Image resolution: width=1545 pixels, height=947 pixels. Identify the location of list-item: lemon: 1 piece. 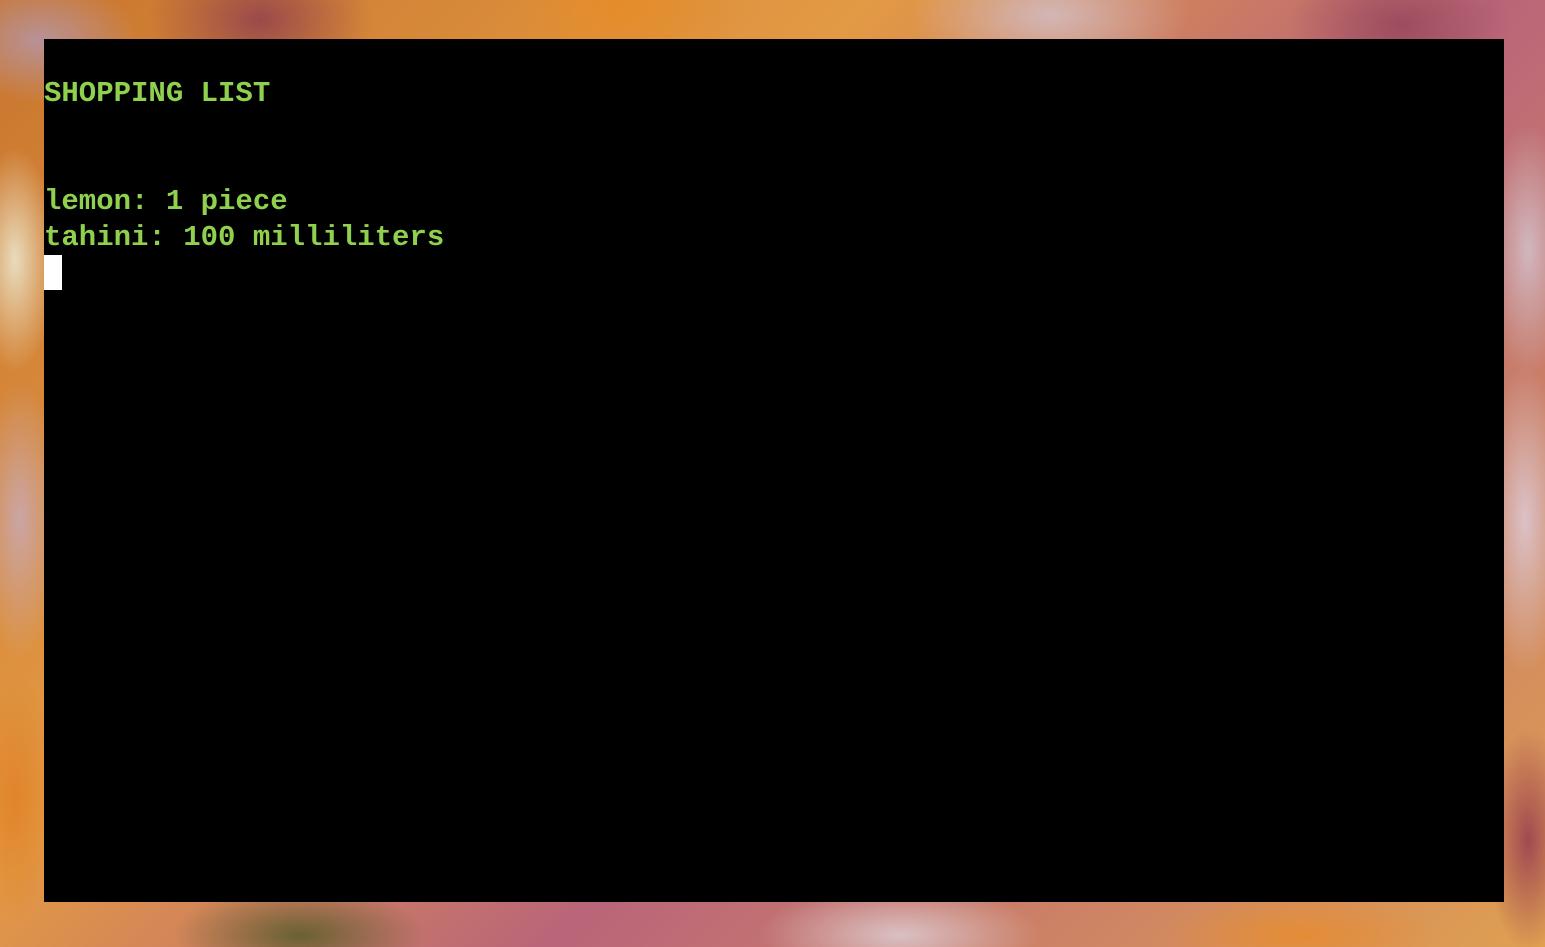
(166, 201).